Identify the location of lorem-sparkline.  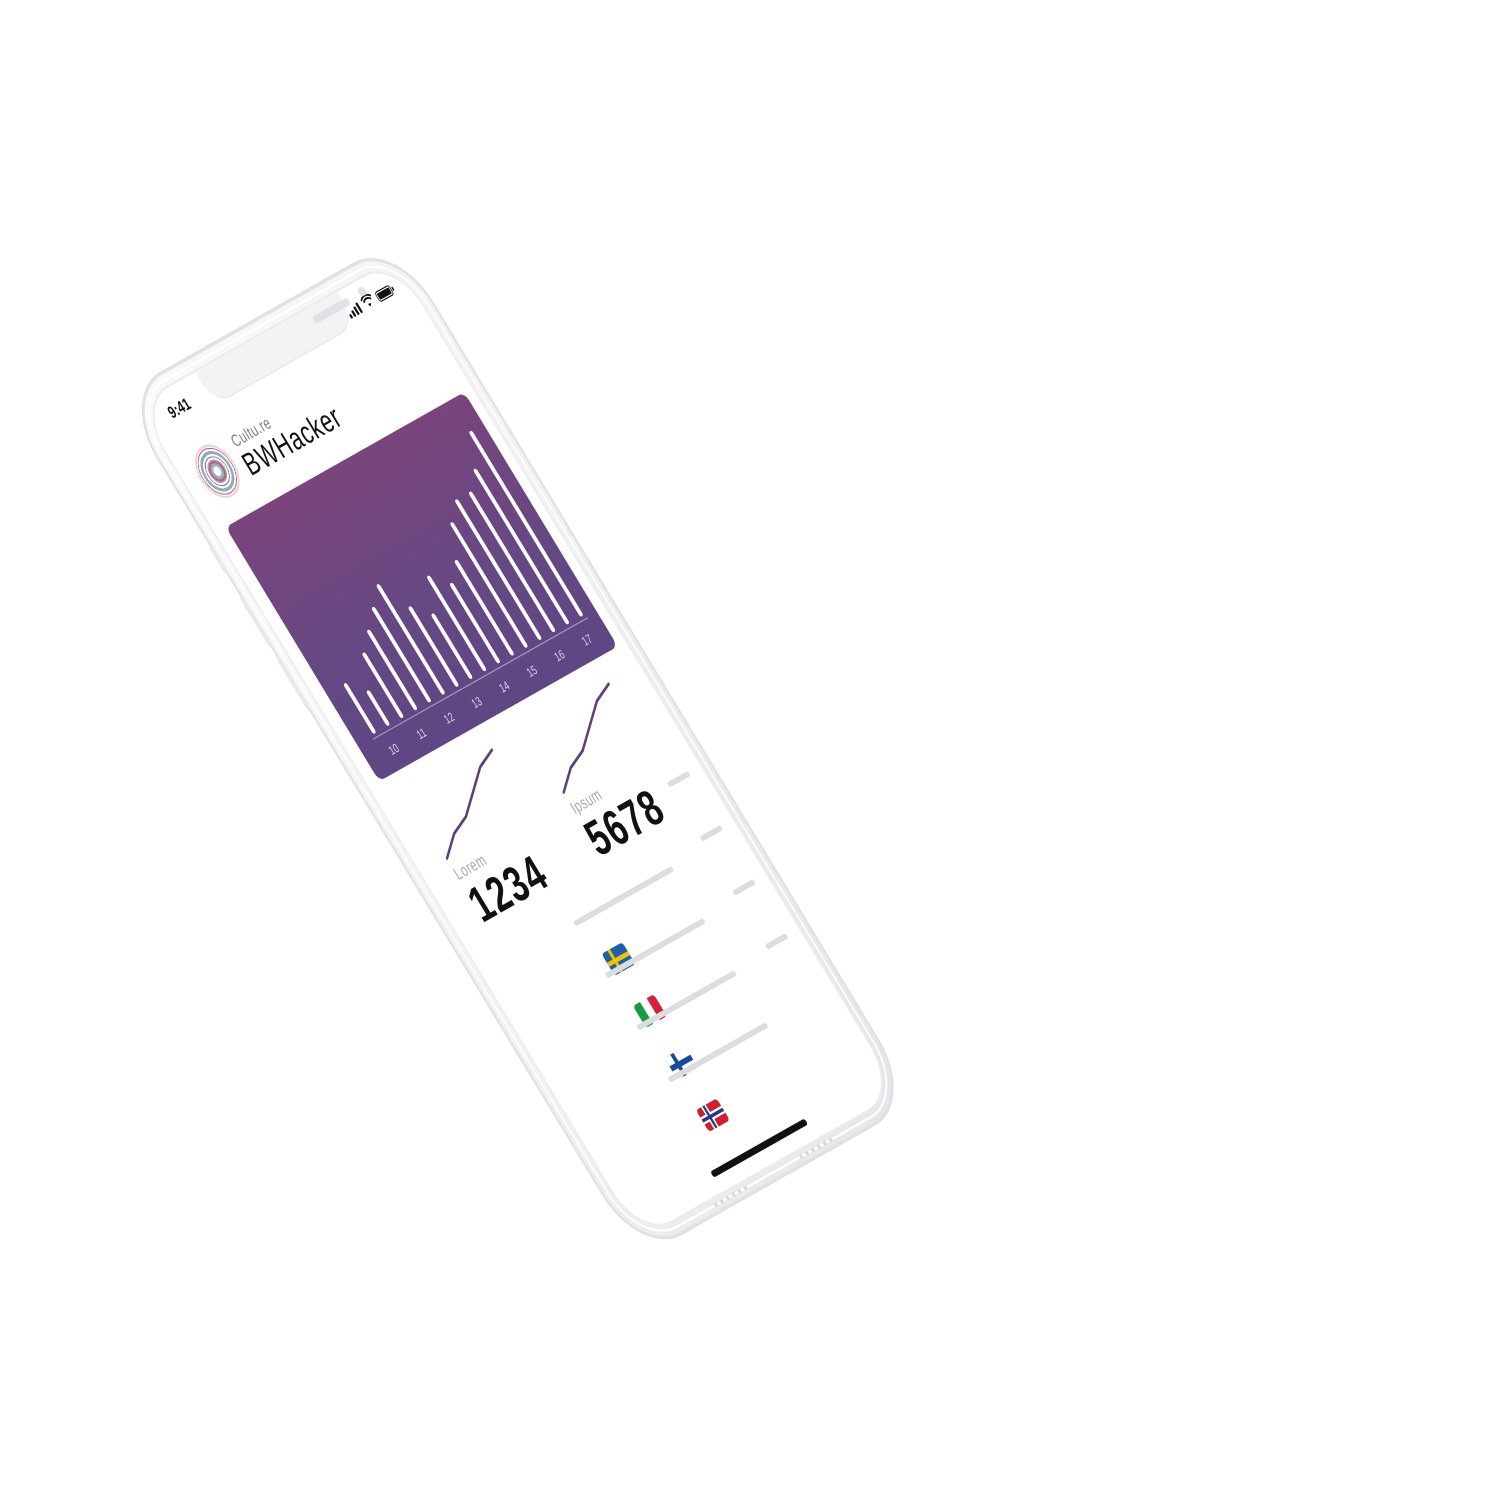
(469, 804).